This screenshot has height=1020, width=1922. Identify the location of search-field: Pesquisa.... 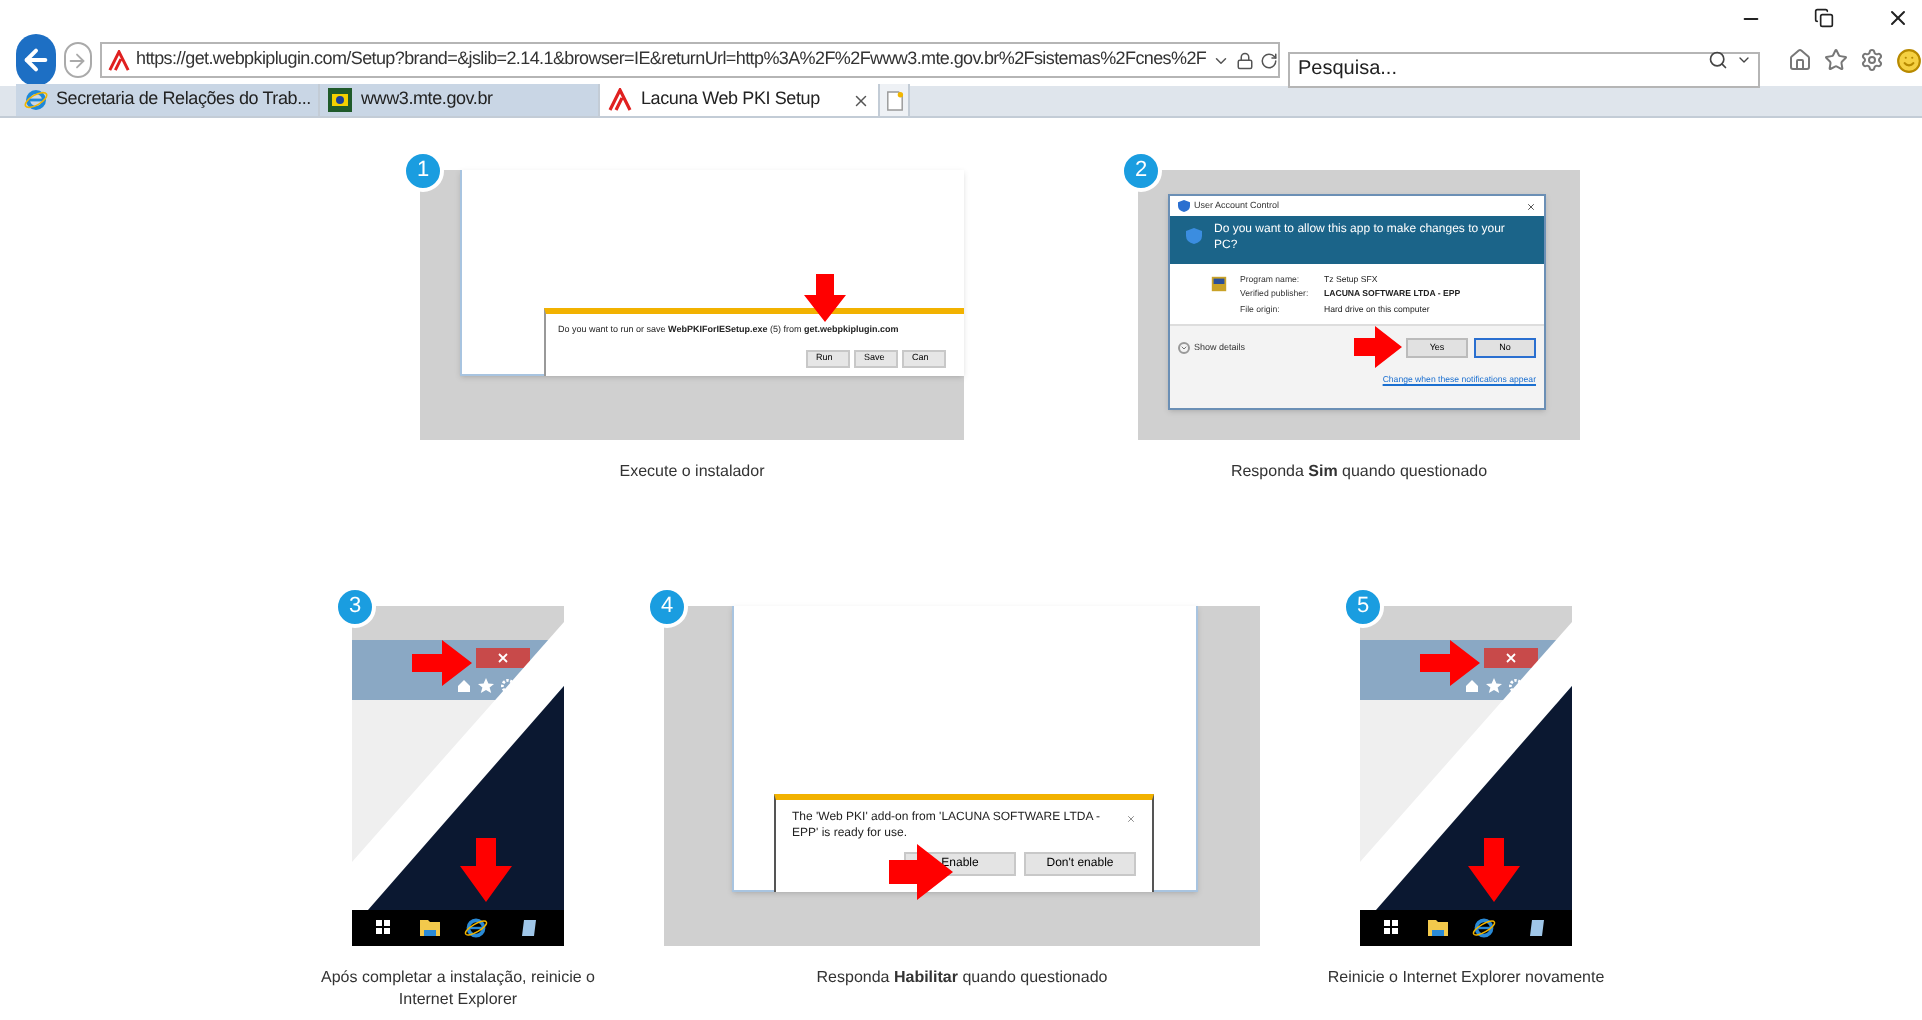
(1524, 69).